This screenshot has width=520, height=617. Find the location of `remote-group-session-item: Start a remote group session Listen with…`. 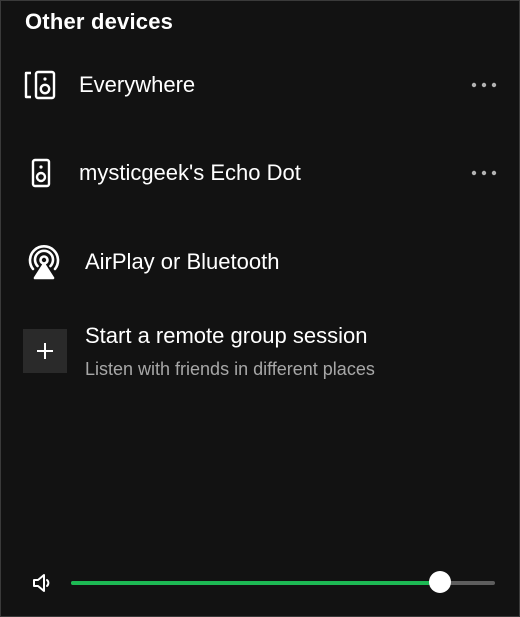

remote-group-session-item: Start a remote group session Listen with… is located at coordinates (261, 351).